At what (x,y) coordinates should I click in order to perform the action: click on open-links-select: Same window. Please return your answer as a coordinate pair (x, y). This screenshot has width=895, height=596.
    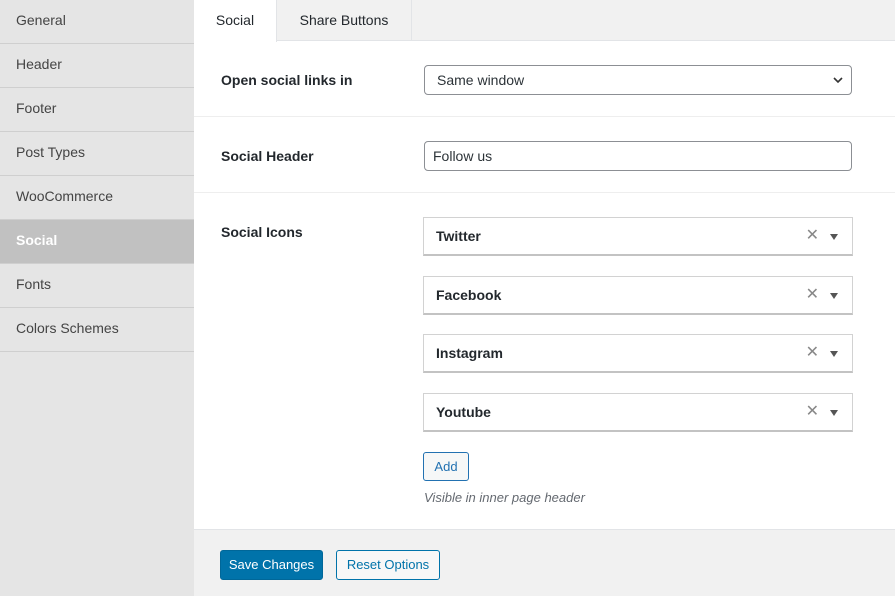
    Looking at the image, I should click on (638, 80).